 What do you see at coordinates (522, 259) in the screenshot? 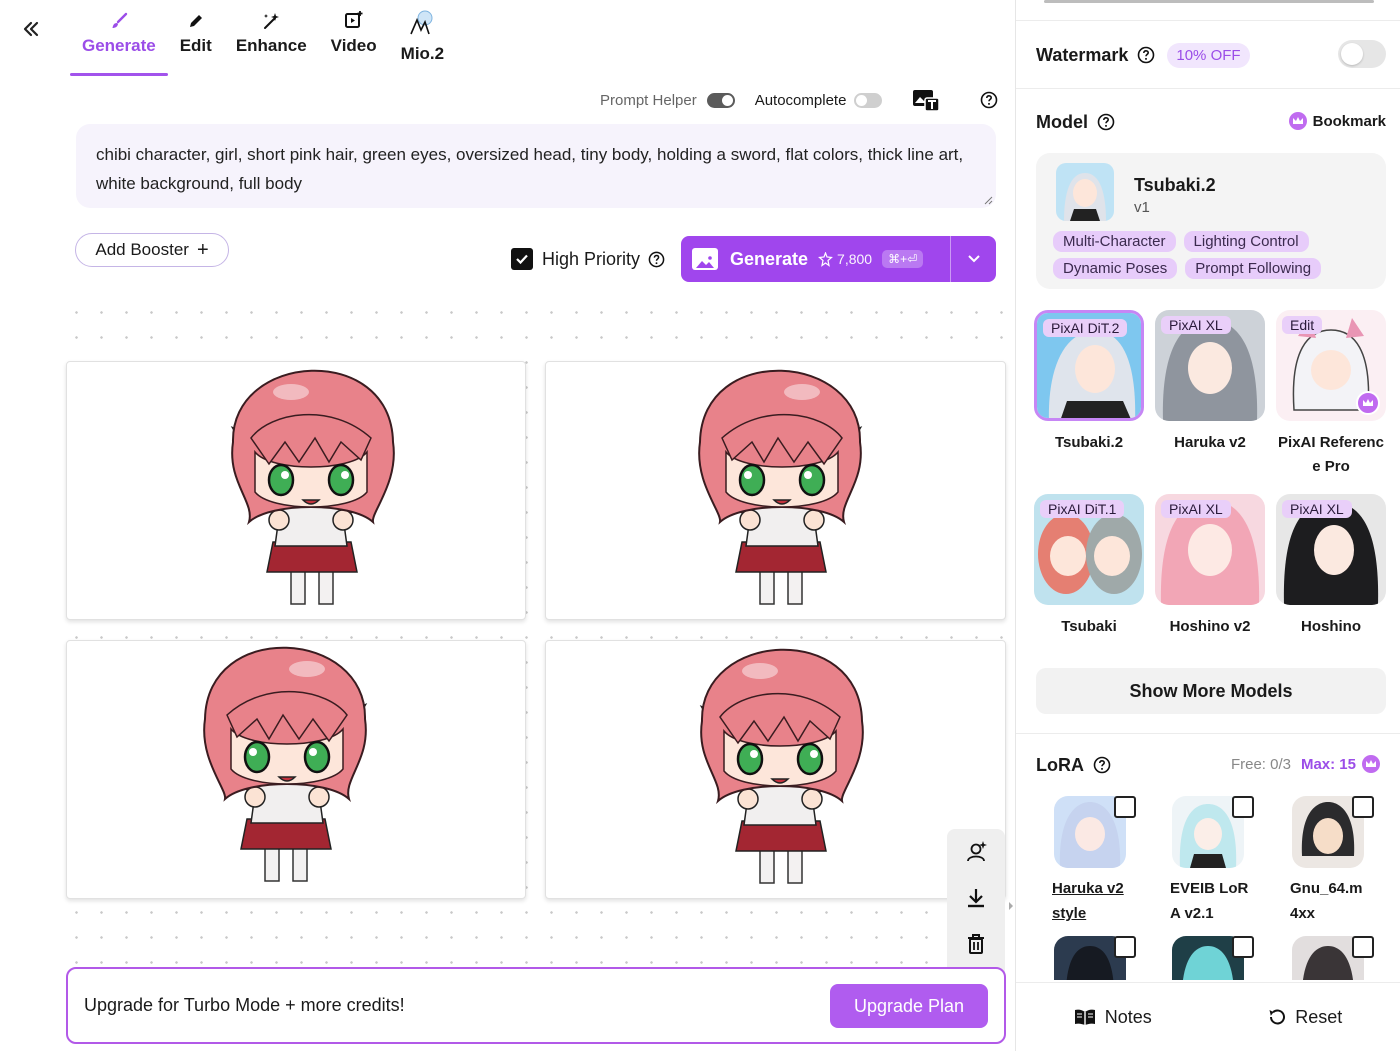
I see `high-priority-checkbox` at bounding box center [522, 259].